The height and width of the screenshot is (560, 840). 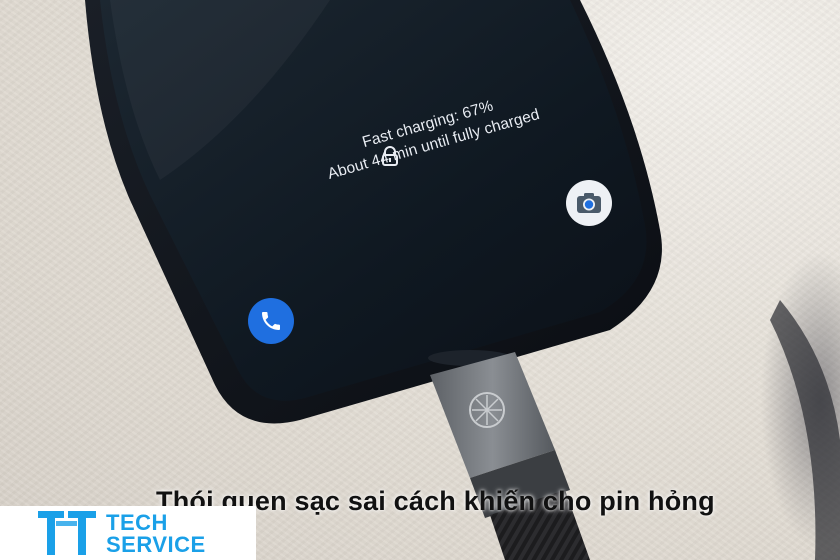 I want to click on phone-shortcut, so click(x=271, y=321).